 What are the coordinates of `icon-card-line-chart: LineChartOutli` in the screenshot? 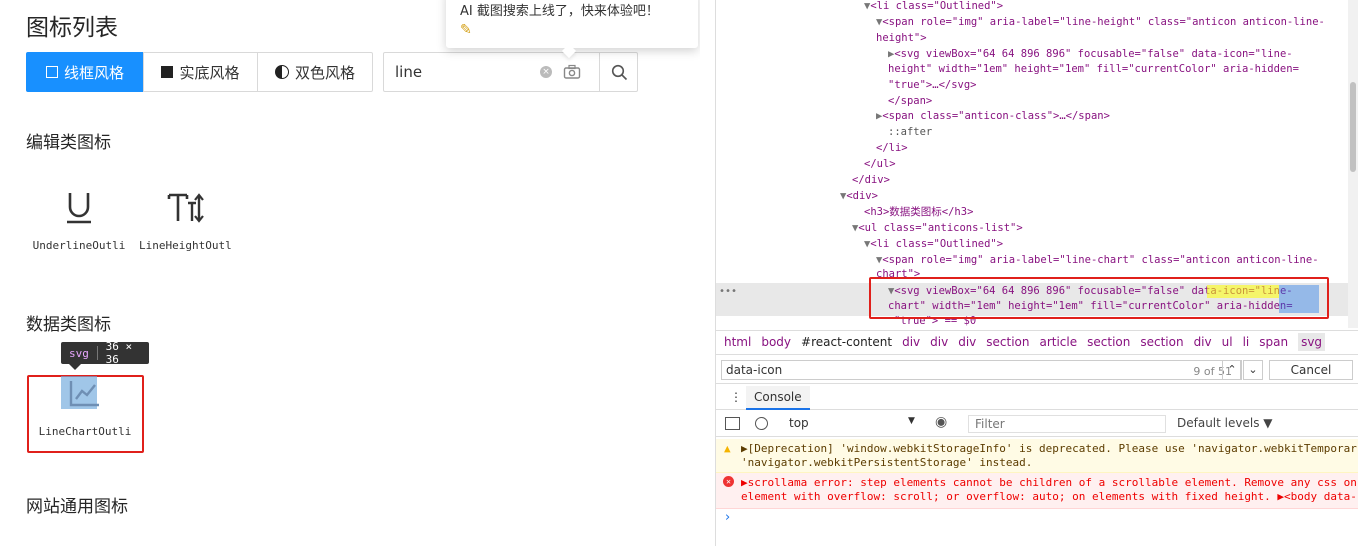 It's located at (85, 407).